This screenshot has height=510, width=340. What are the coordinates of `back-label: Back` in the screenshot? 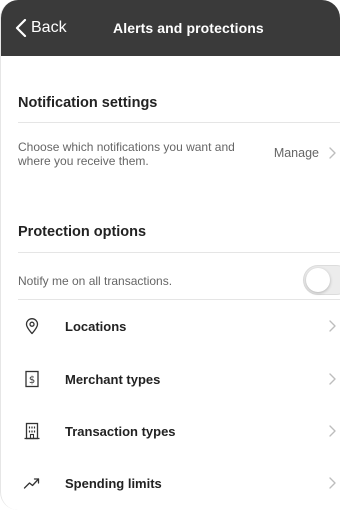 It's located at (49, 27).